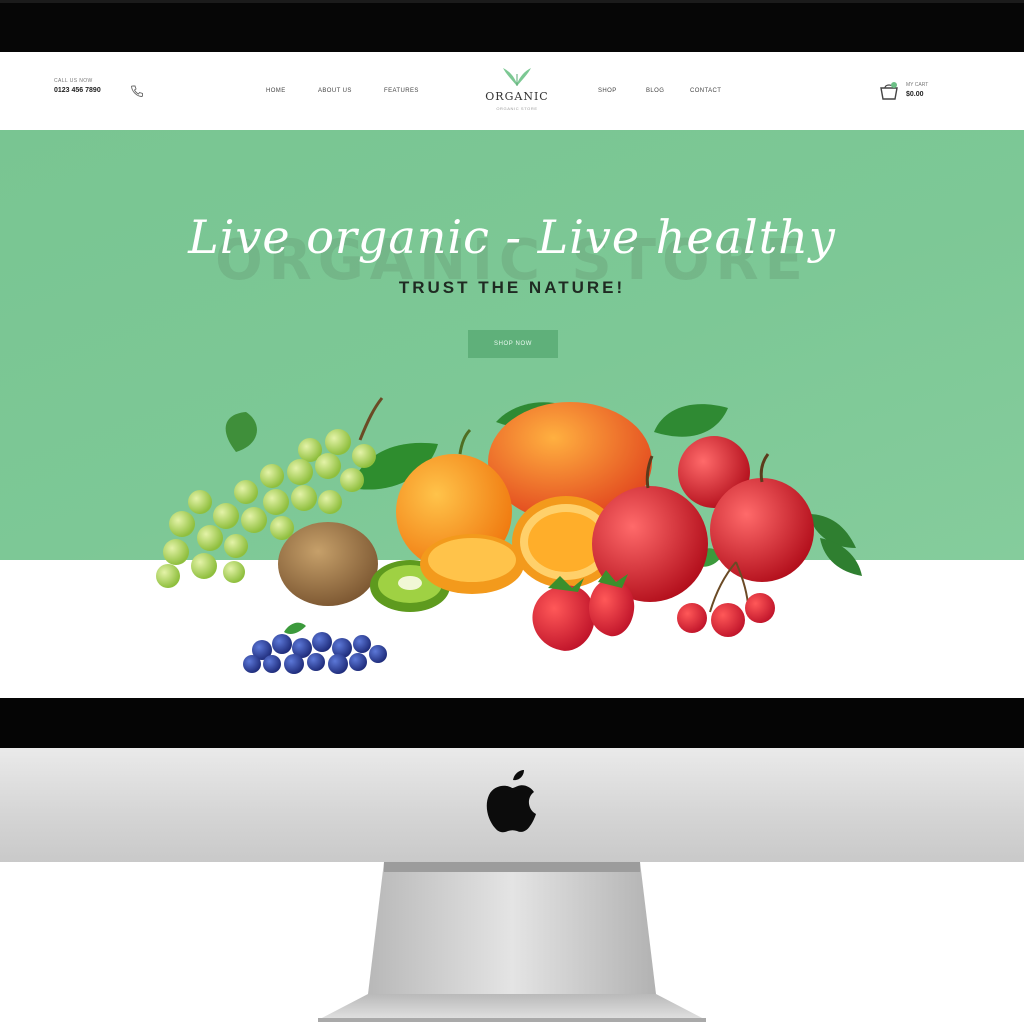 The image size is (1024, 1024). I want to click on monitor-stand, so click(512, 942).